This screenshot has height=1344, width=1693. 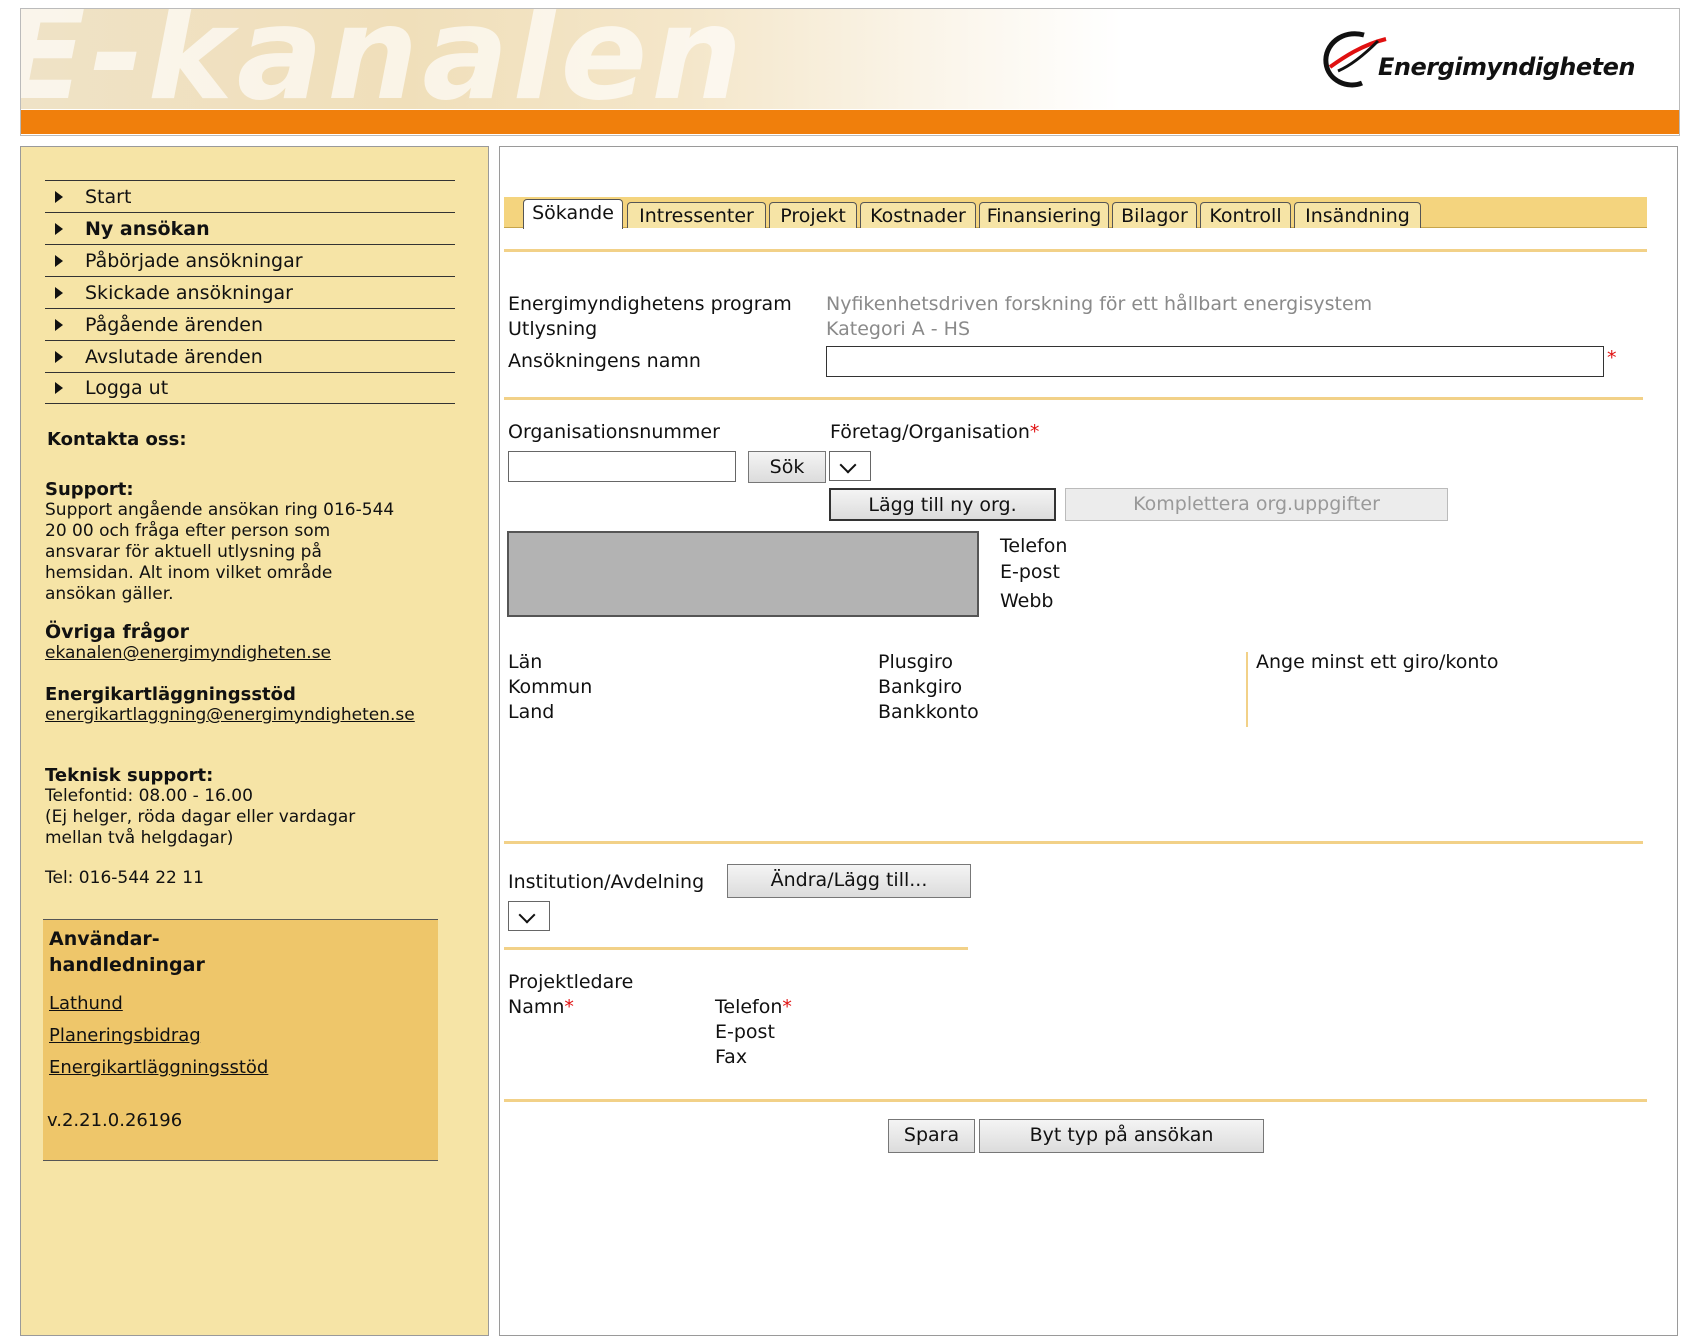 I want to click on brand-name: Energimyndigheten, so click(x=1506, y=67).